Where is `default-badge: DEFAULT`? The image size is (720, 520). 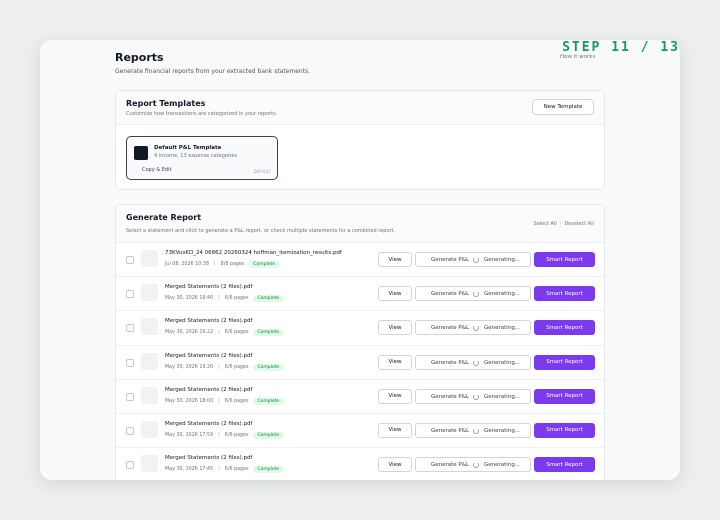 default-badge: DEFAULT is located at coordinates (262, 171).